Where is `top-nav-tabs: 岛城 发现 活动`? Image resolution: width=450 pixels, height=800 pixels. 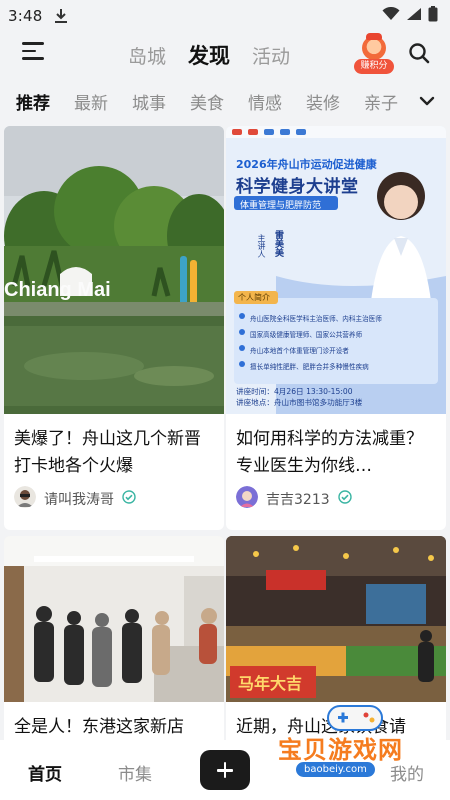 top-nav-tabs: 岛城 发现 活动 is located at coordinates (209, 55).